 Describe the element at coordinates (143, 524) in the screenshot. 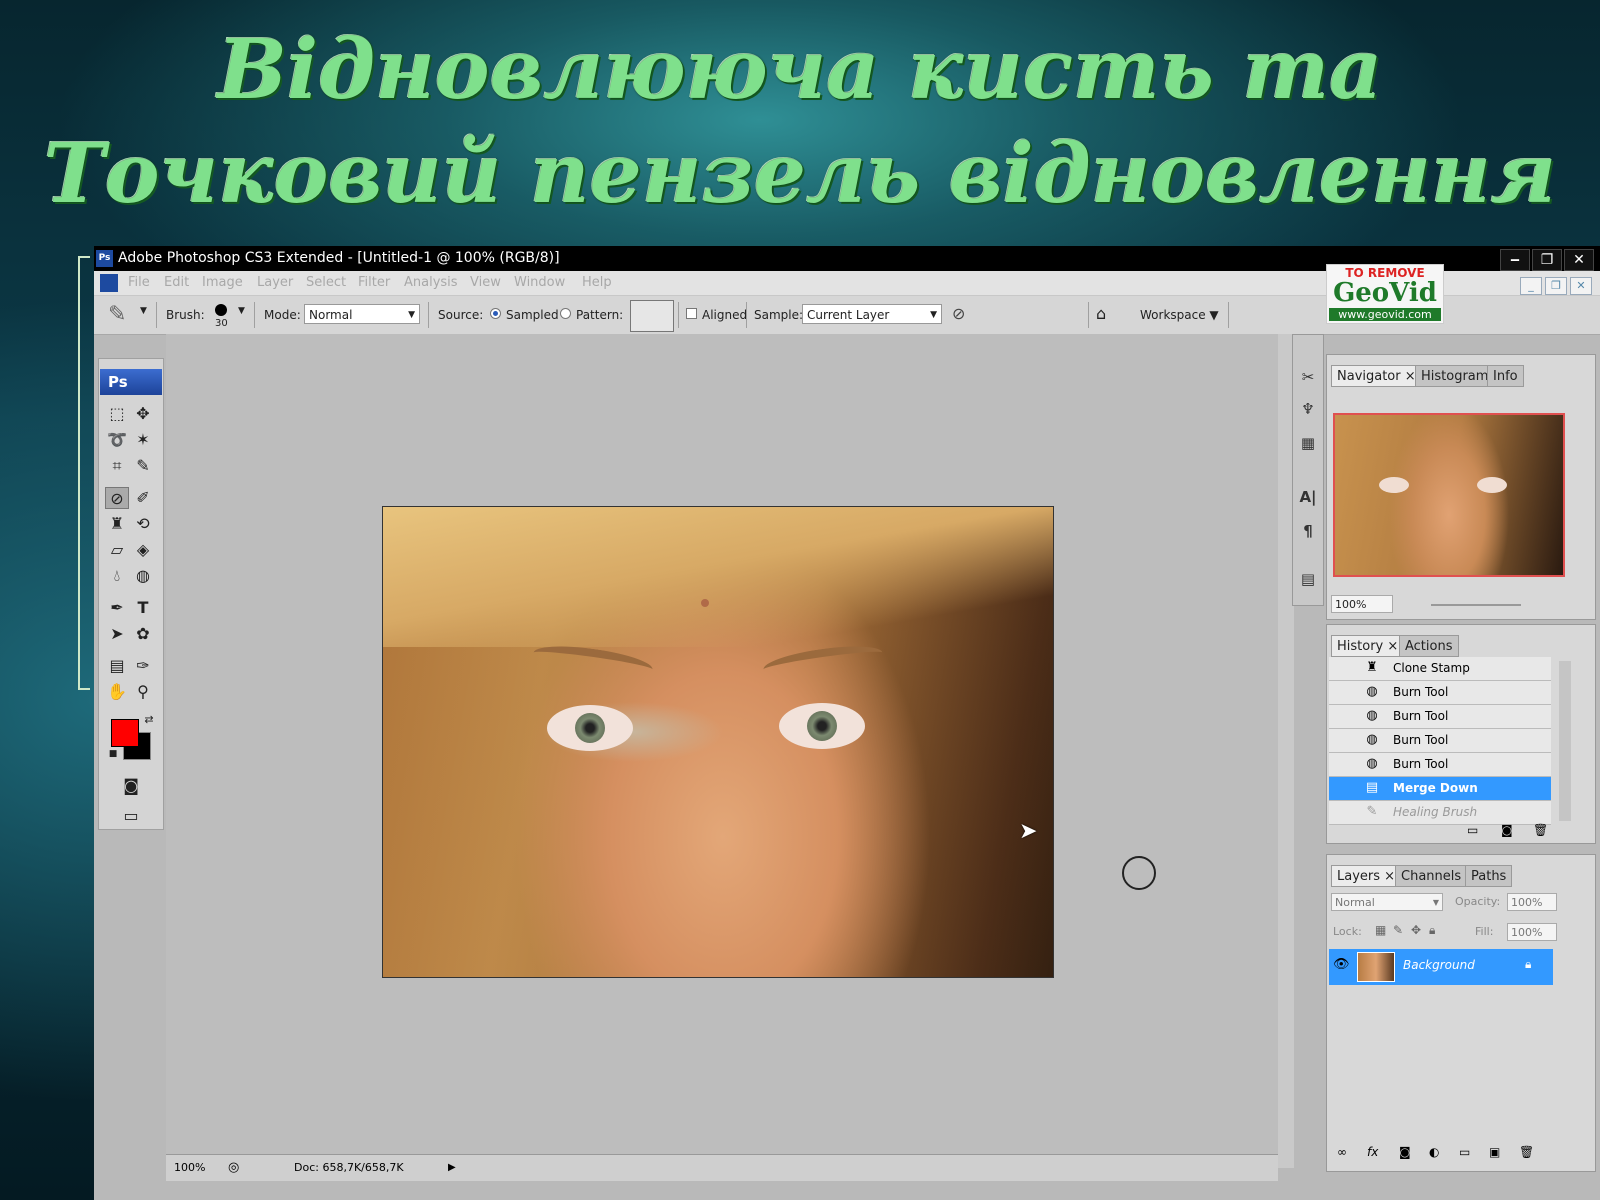

I see `history-brush-tool-icon: ⟲` at that location.